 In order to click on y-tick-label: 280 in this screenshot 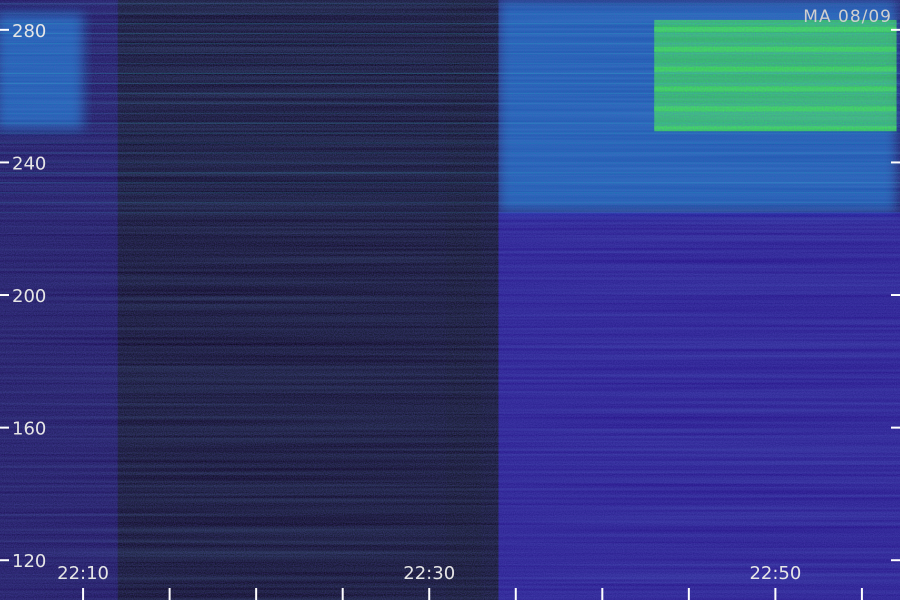, I will do `click(29, 31)`.